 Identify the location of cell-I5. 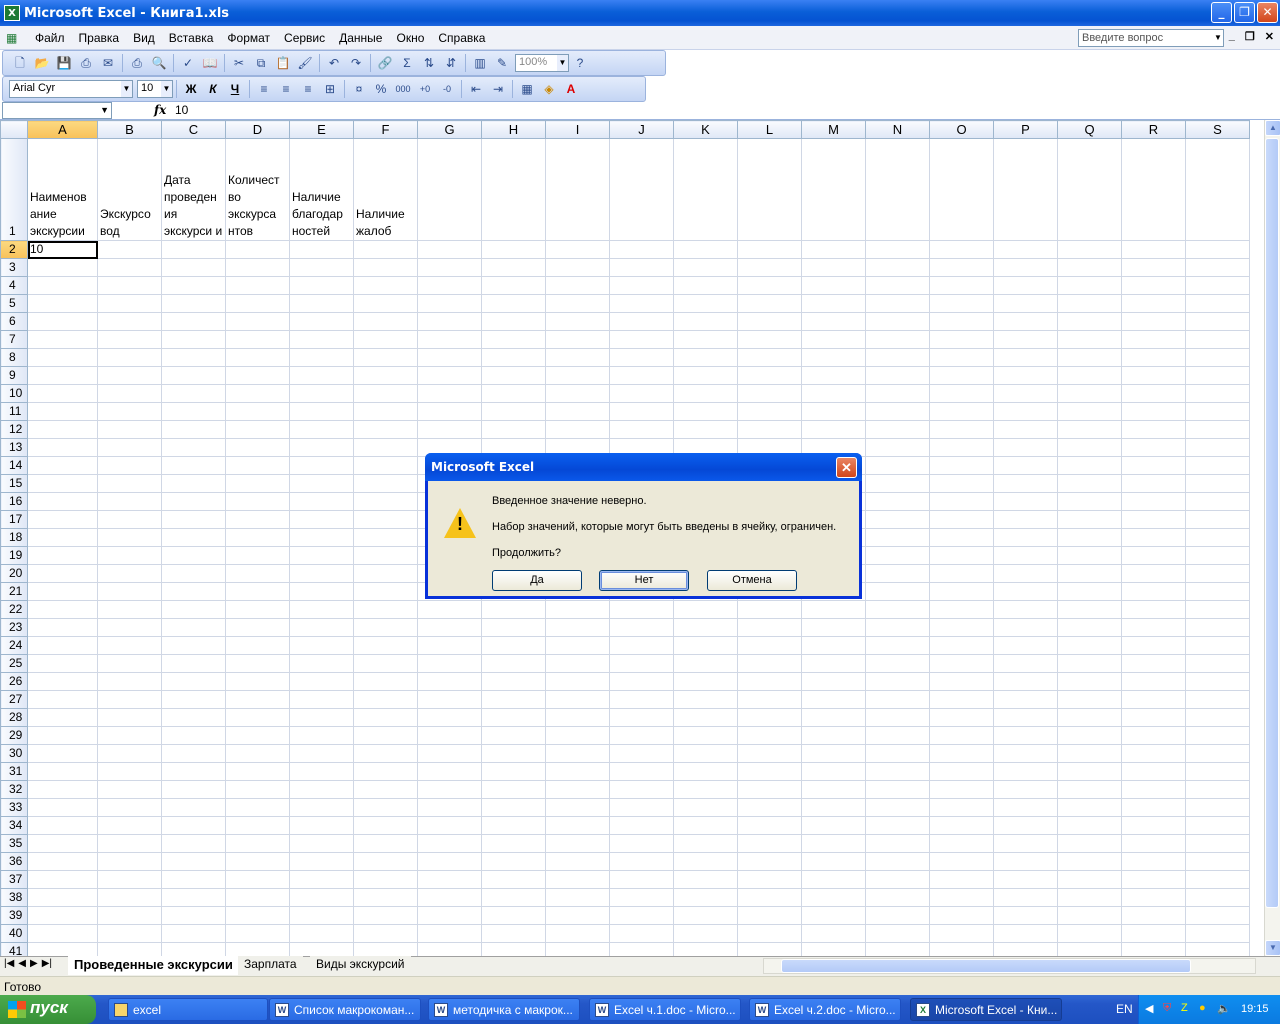
(577, 303).